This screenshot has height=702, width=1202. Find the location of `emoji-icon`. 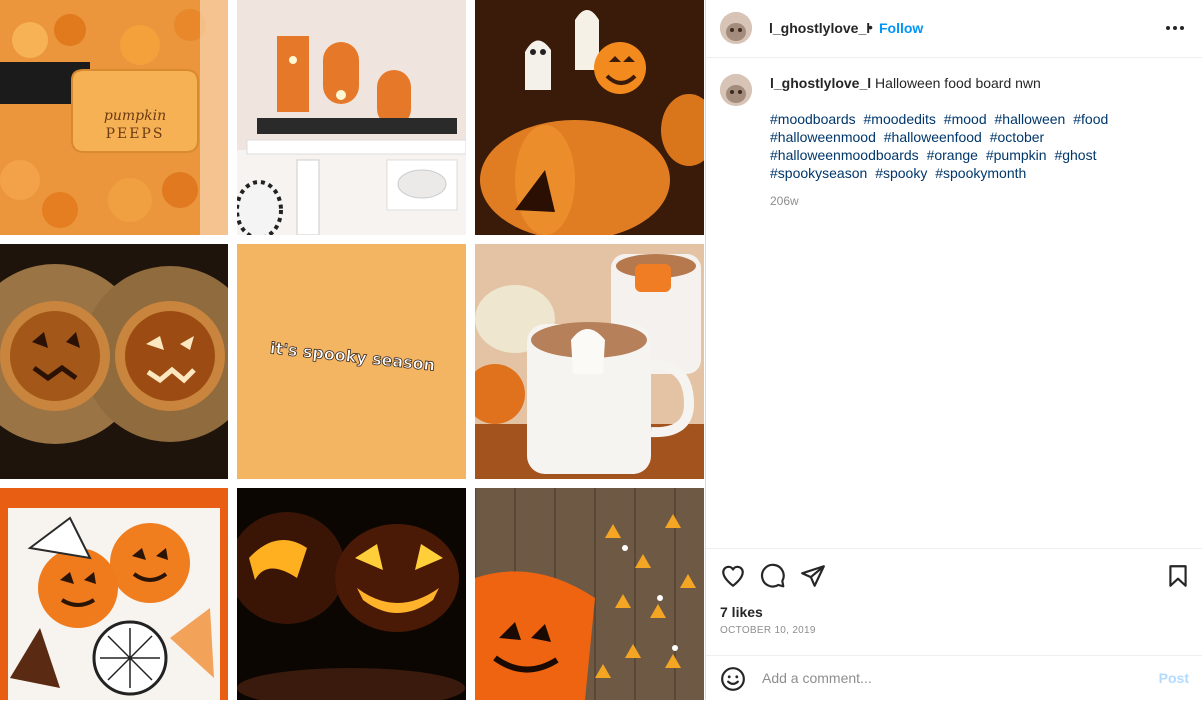

emoji-icon is located at coordinates (733, 679).